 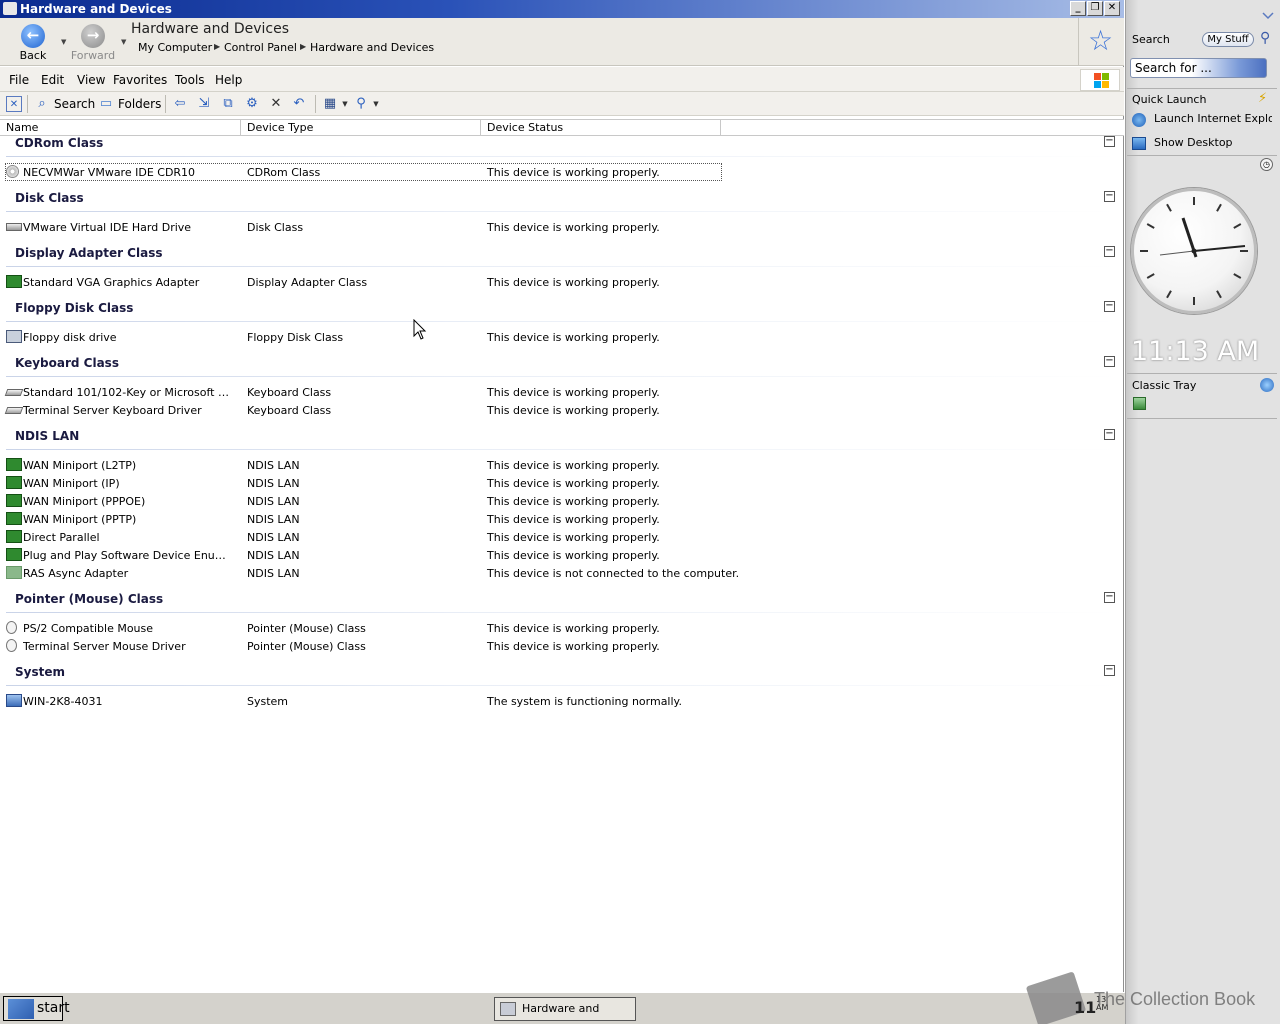 What do you see at coordinates (601, 128) in the screenshot?
I see `column-device-status: Device Status` at bounding box center [601, 128].